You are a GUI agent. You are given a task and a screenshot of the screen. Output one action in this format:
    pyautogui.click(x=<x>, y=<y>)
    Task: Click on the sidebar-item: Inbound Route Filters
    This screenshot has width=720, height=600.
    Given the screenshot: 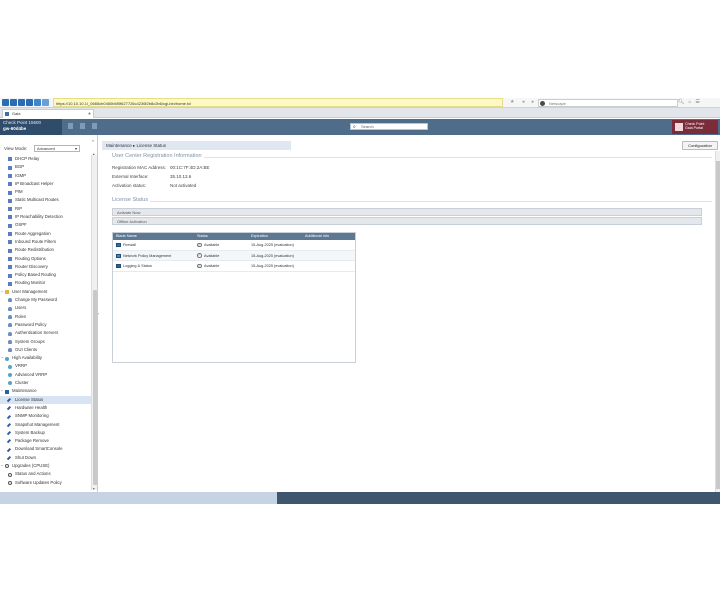 What is the action you would take?
    pyautogui.click(x=45, y=242)
    